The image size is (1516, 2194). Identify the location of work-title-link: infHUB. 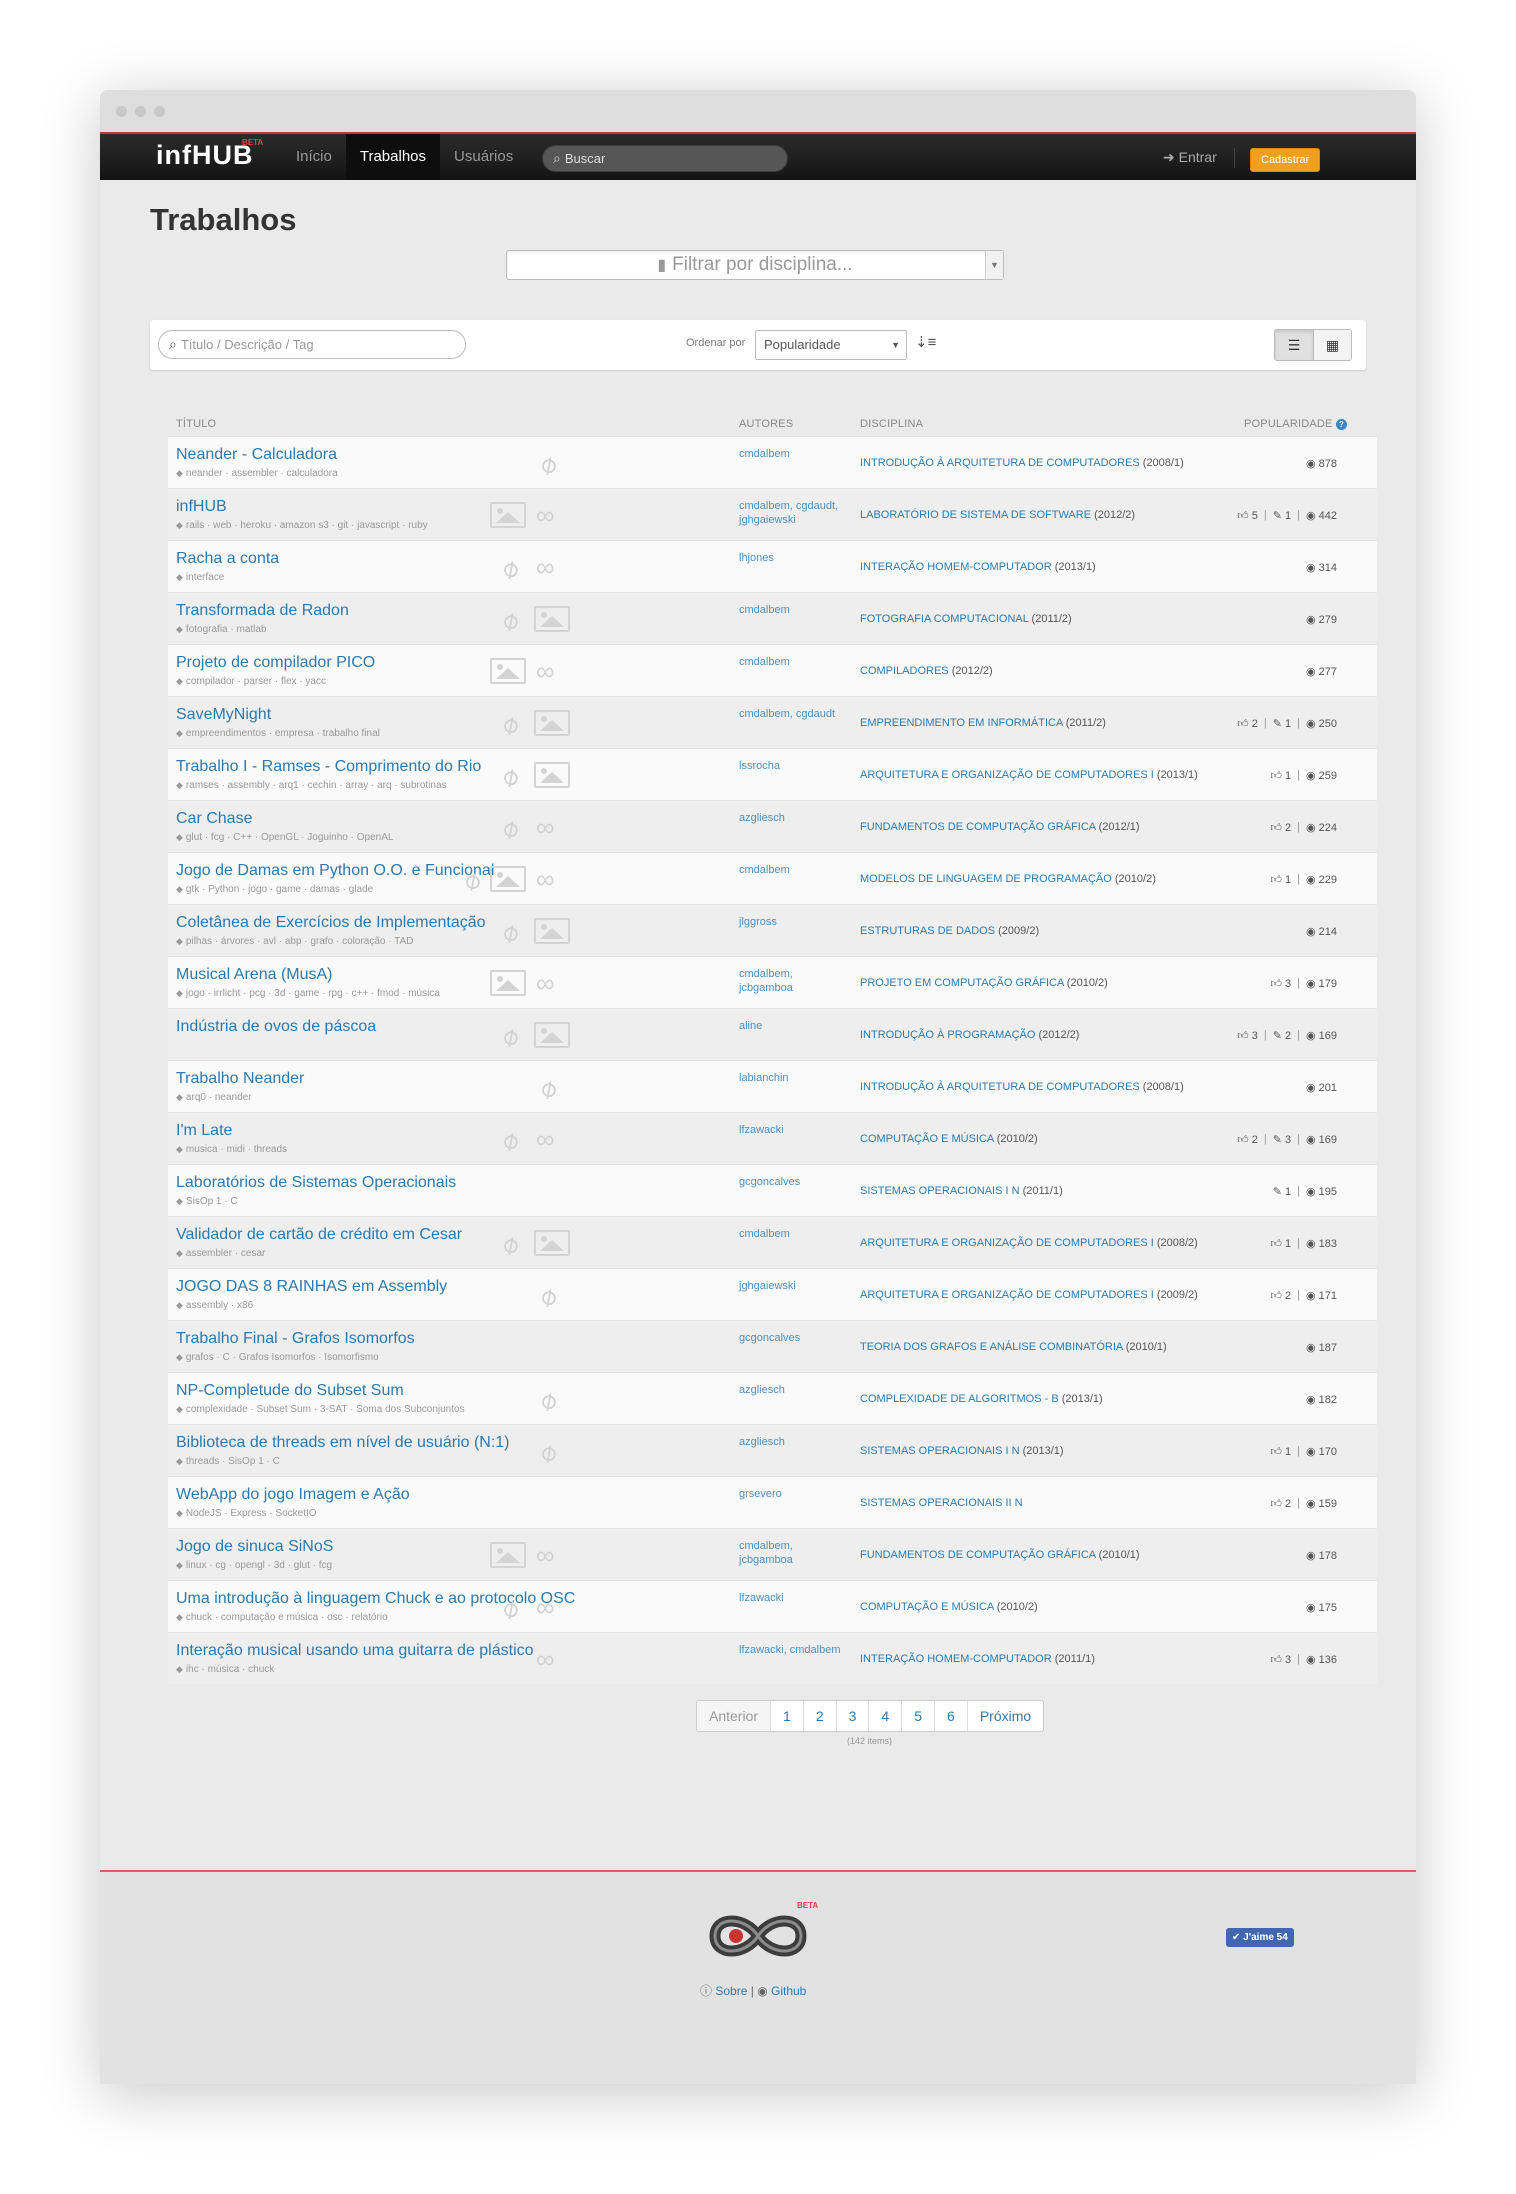
(201, 507).